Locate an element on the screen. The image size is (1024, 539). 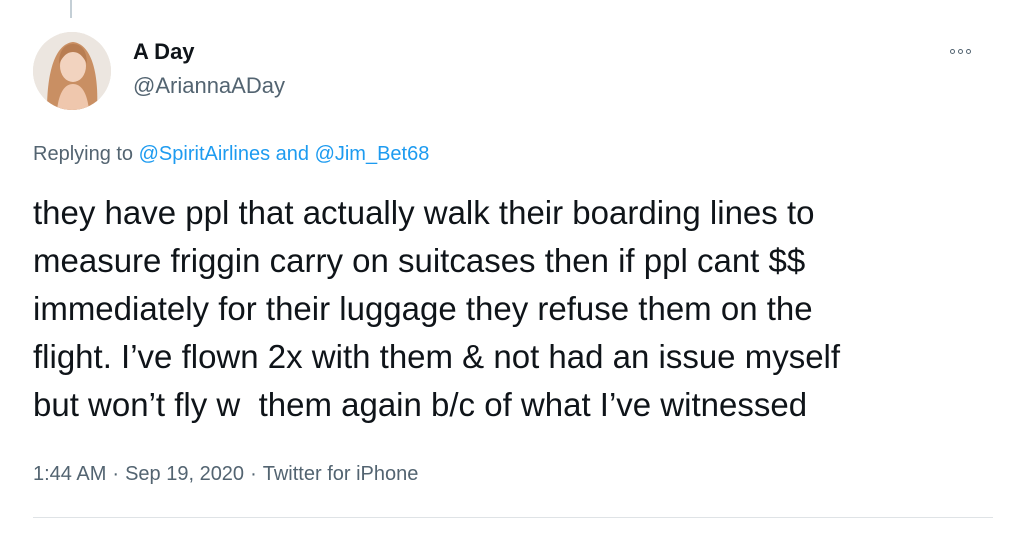
avatar-photo is located at coordinates (72, 71).